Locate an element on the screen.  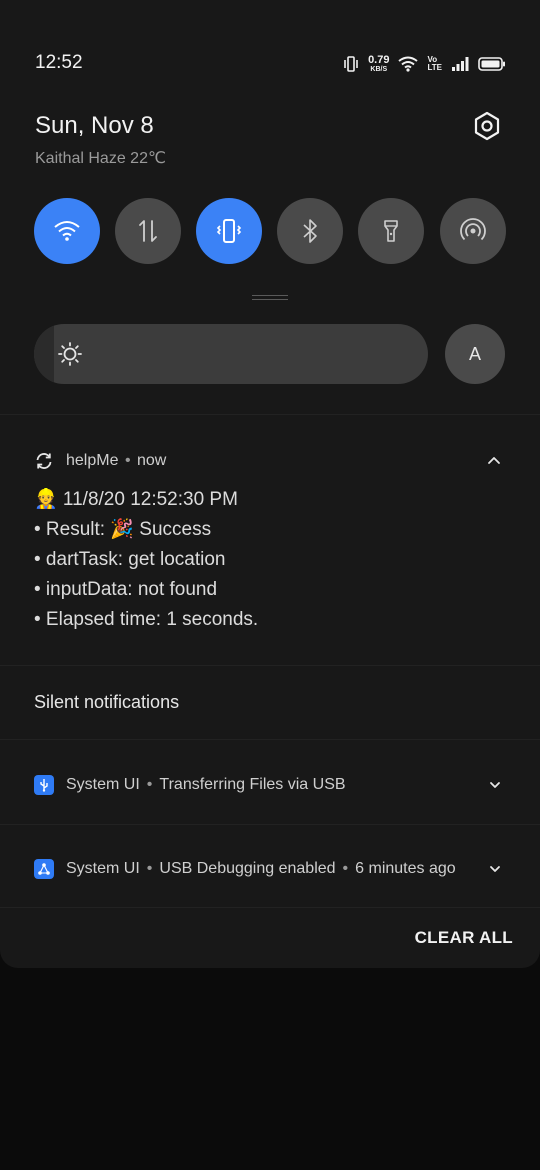
mobile-data-icon is located at coordinates (148, 231).